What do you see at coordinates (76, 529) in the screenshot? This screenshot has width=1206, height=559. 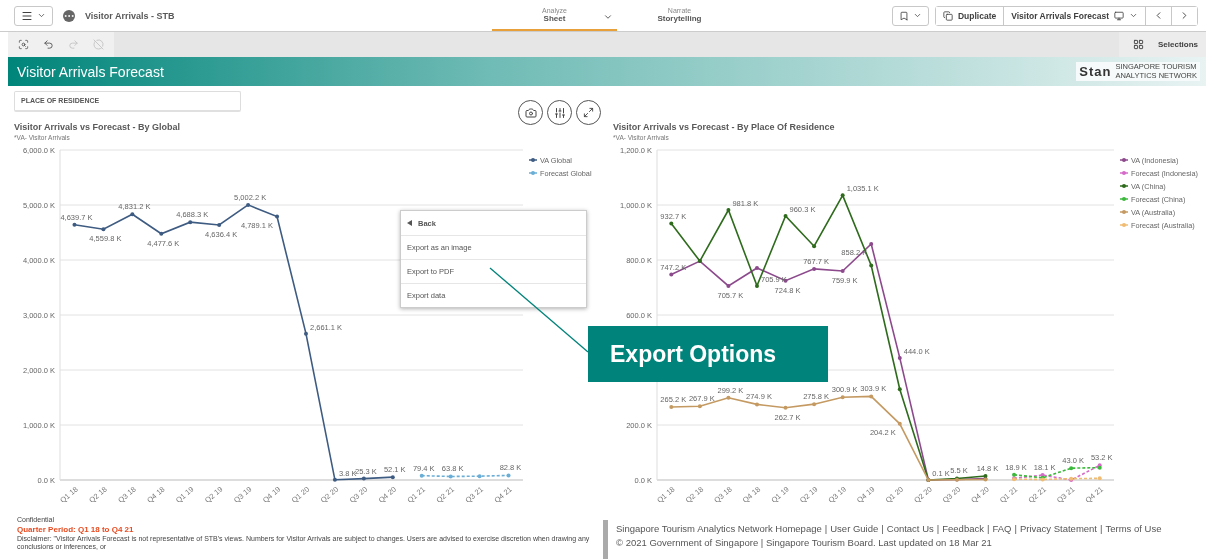 I see `period-label: Quarter Period: Q1 18 to Q4 21` at bounding box center [76, 529].